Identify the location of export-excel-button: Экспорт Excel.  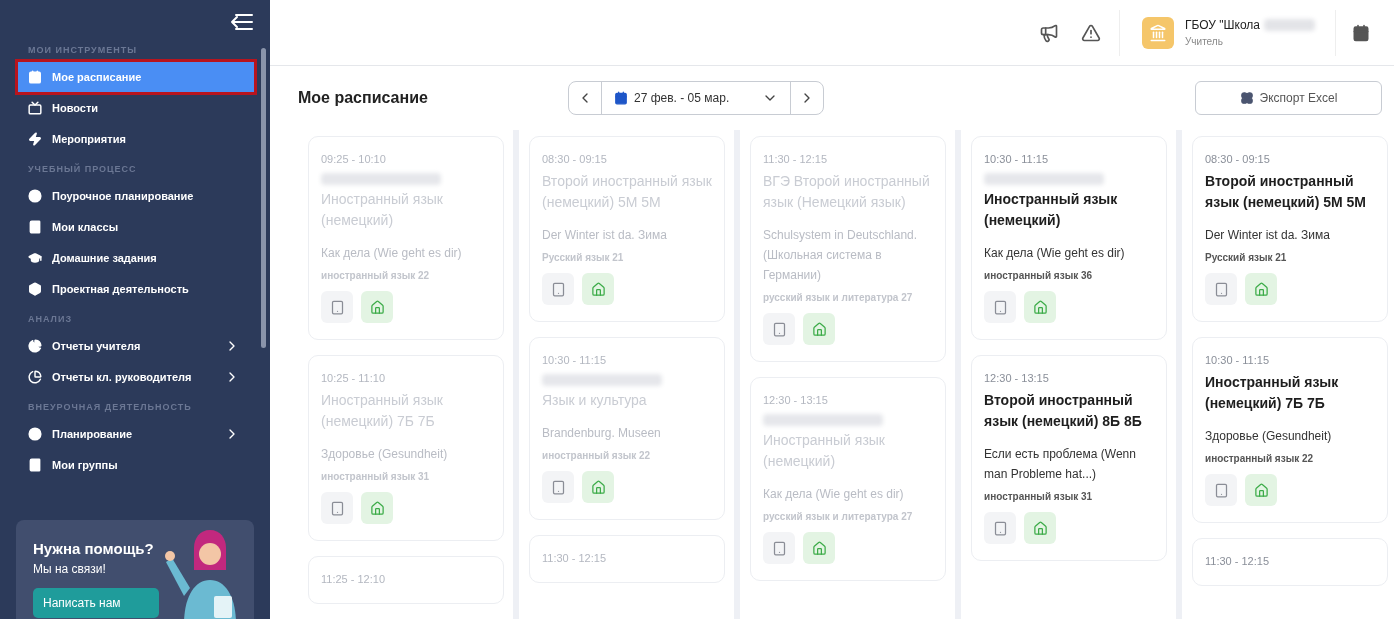
(1288, 98).